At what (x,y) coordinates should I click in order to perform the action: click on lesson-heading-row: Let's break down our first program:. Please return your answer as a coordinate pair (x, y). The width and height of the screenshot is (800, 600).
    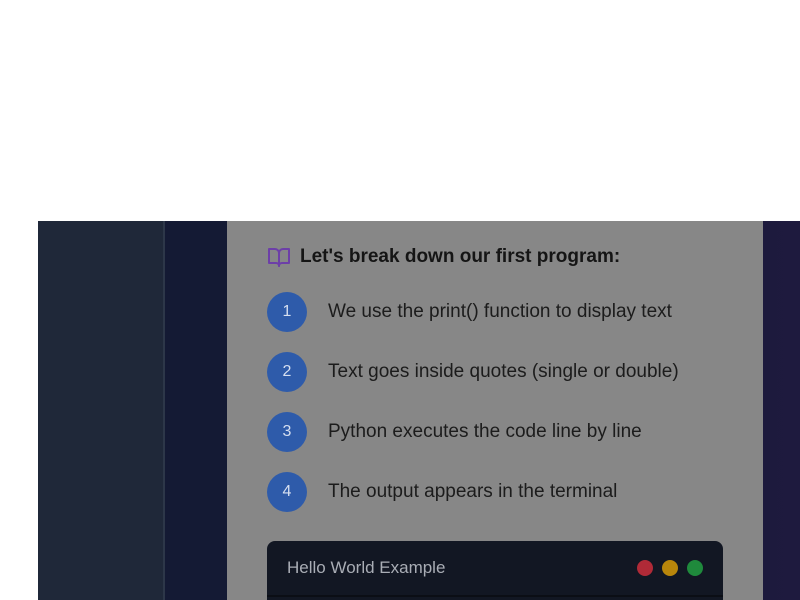
    Looking at the image, I should click on (443, 257).